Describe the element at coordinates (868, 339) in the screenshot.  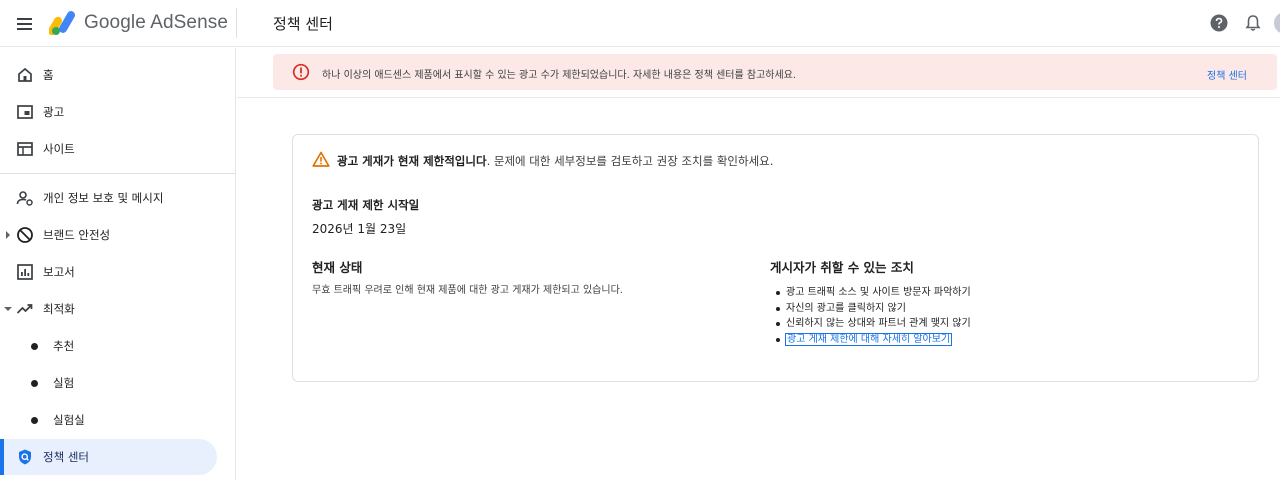
I see `learn-more-link: 광고 게재 제한에 대해 자세히 알아보기` at that location.